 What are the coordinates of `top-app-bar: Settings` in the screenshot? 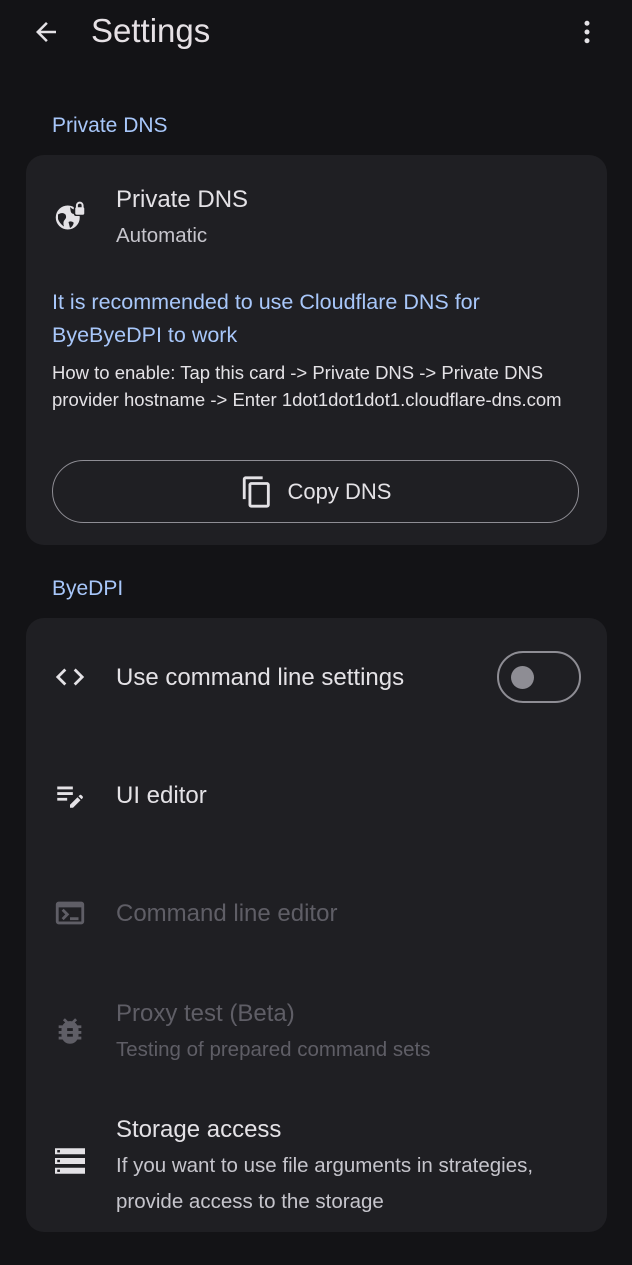 It's located at (316, 32).